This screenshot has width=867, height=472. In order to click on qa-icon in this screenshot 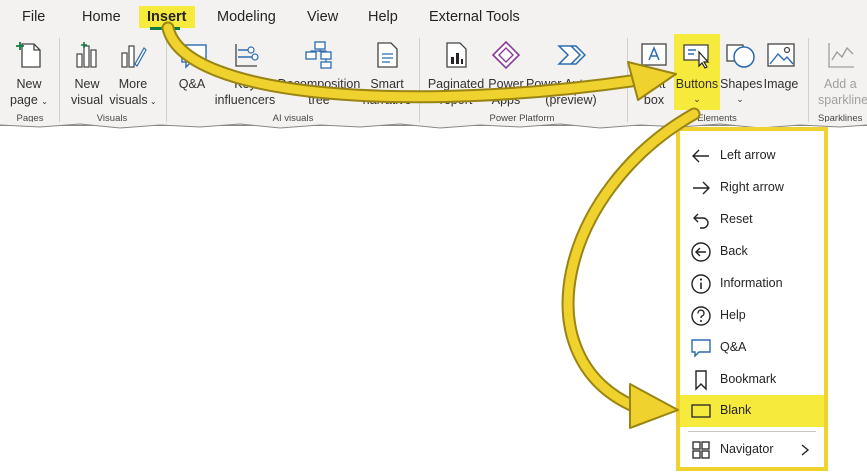, I will do `click(194, 56)`.